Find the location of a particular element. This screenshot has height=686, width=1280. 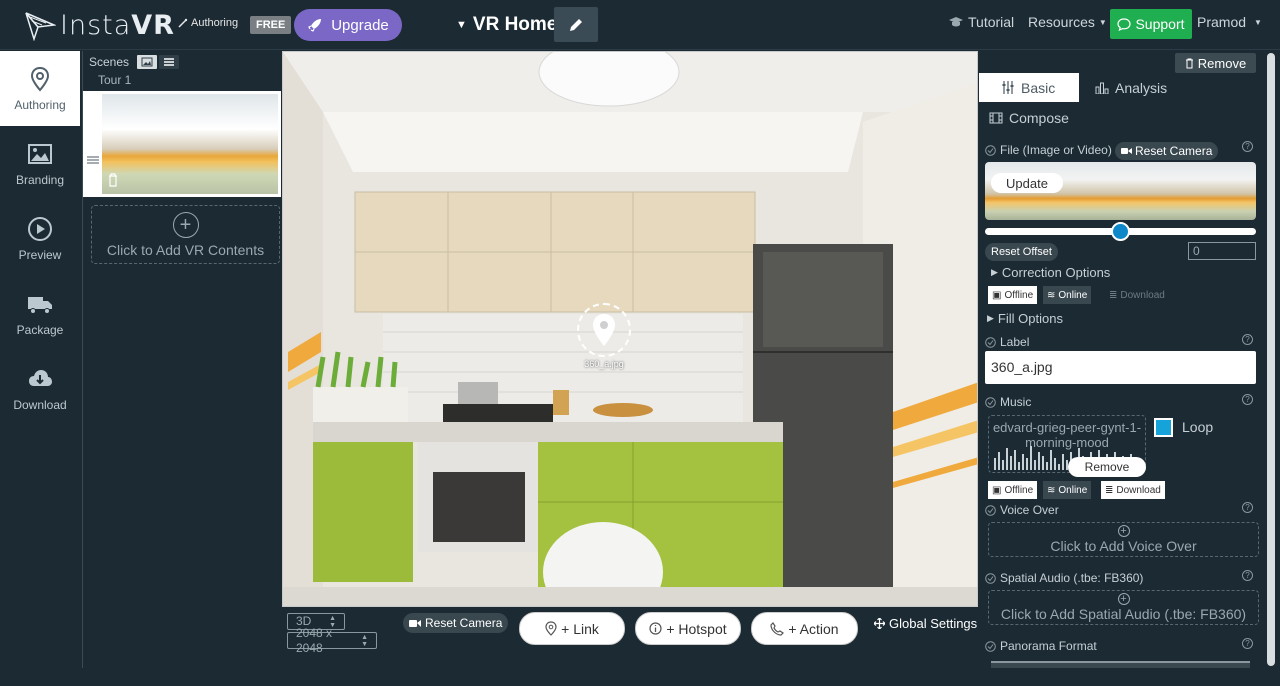

file-section-label: File (Image or Video) is located at coordinates (1048, 150).